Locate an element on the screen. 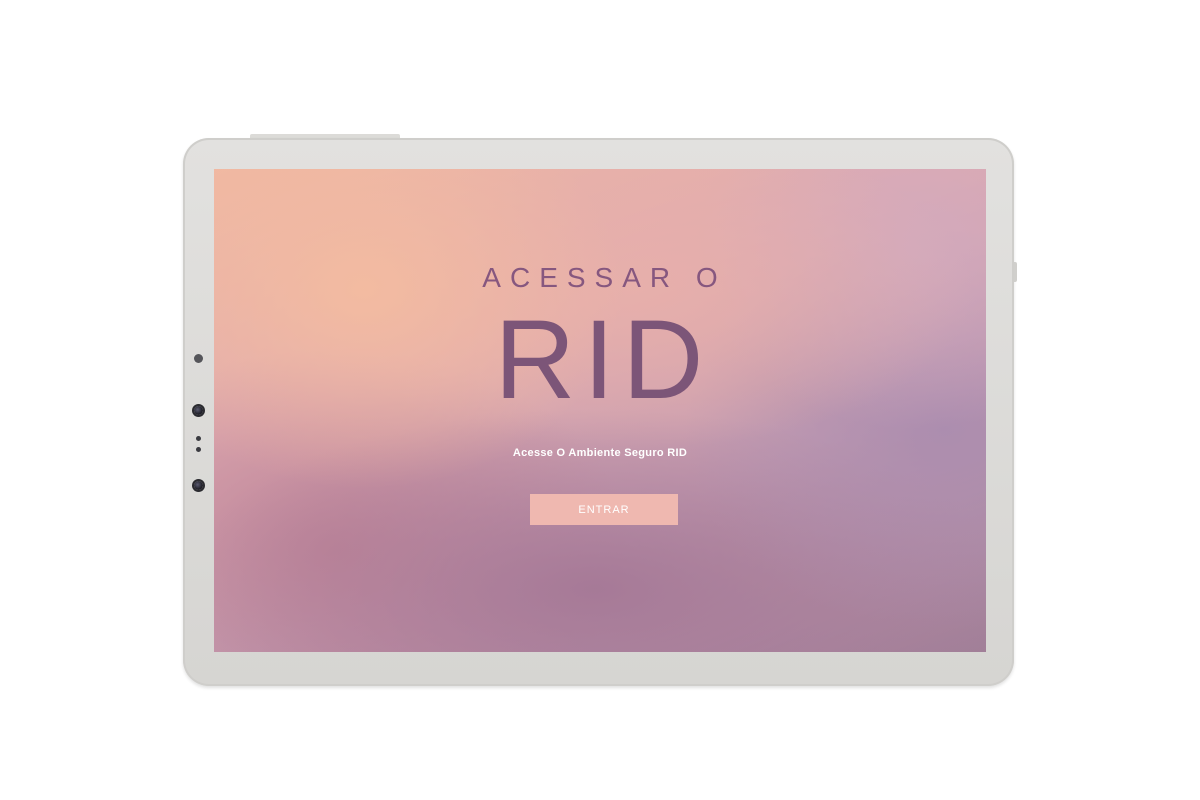 Image resolution: width=1200 pixels, height=800 pixels. enter-button: ENTRAR is located at coordinates (604, 509).